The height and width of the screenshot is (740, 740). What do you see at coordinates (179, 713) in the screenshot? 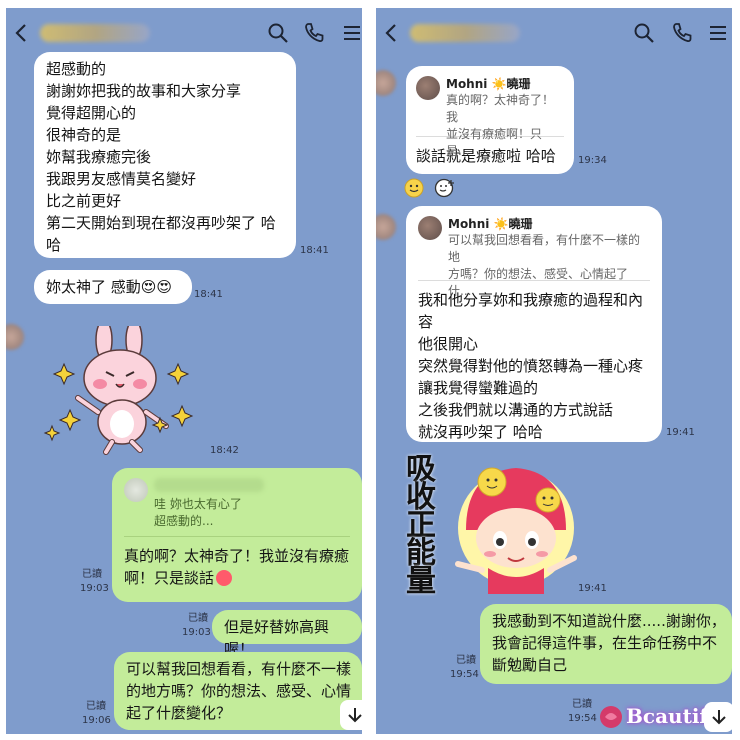
I see `message-line: 起了什麼變化？` at bounding box center [179, 713].